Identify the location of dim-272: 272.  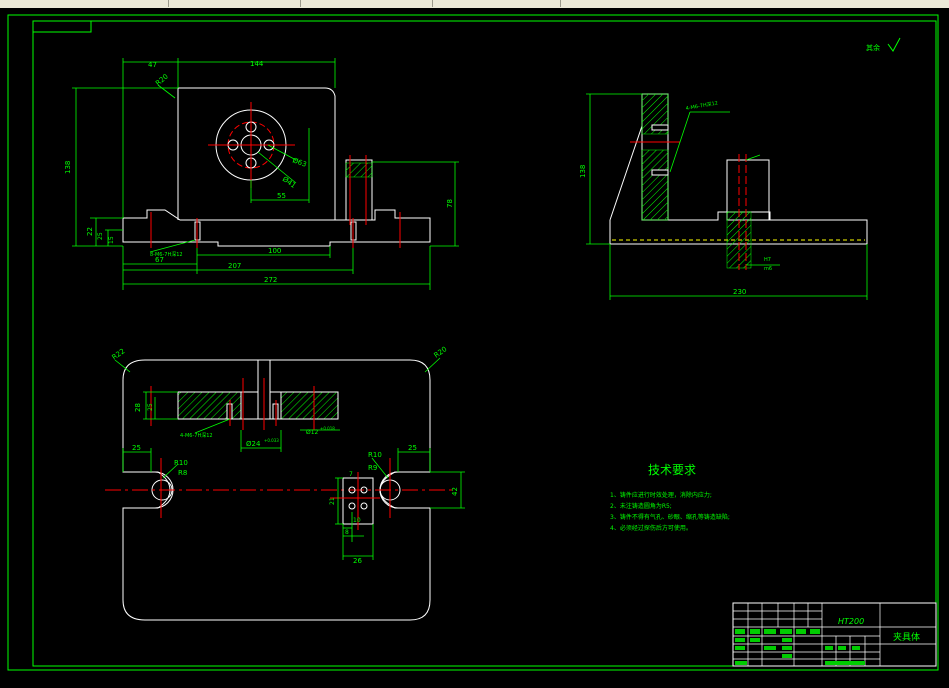
(270, 280).